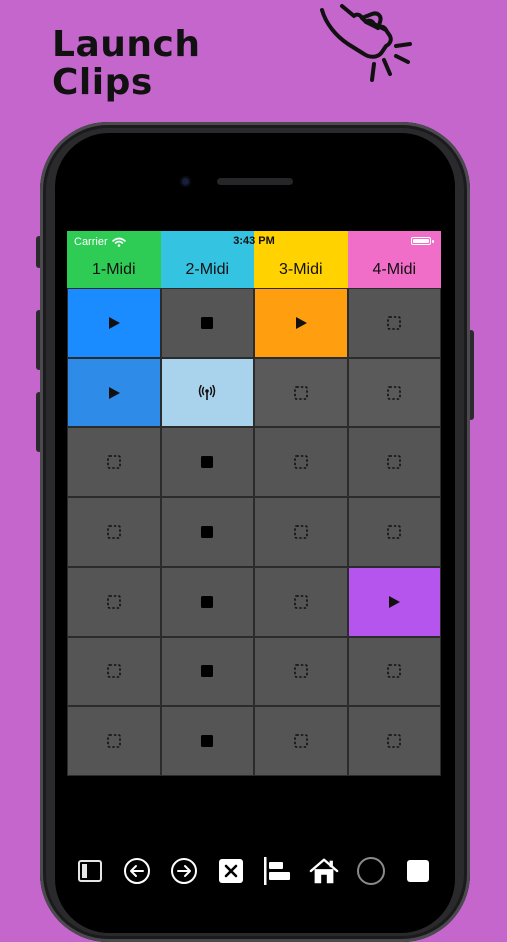 The height and width of the screenshot is (942, 507). I want to click on clip-cell-r6-c2, so click(207, 671).